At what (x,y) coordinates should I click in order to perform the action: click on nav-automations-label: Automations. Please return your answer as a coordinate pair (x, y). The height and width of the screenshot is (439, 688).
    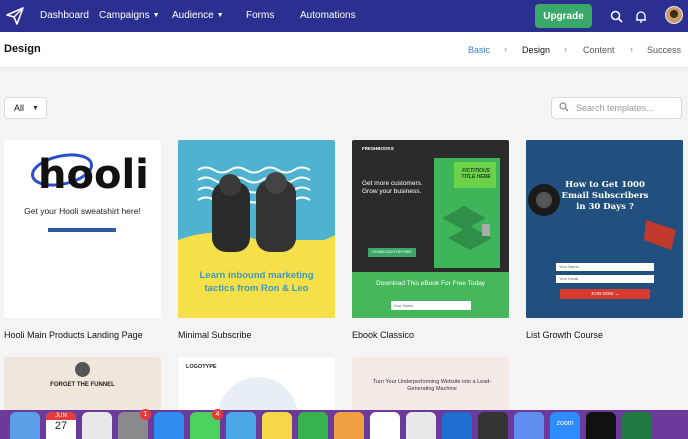
    Looking at the image, I should click on (328, 15).